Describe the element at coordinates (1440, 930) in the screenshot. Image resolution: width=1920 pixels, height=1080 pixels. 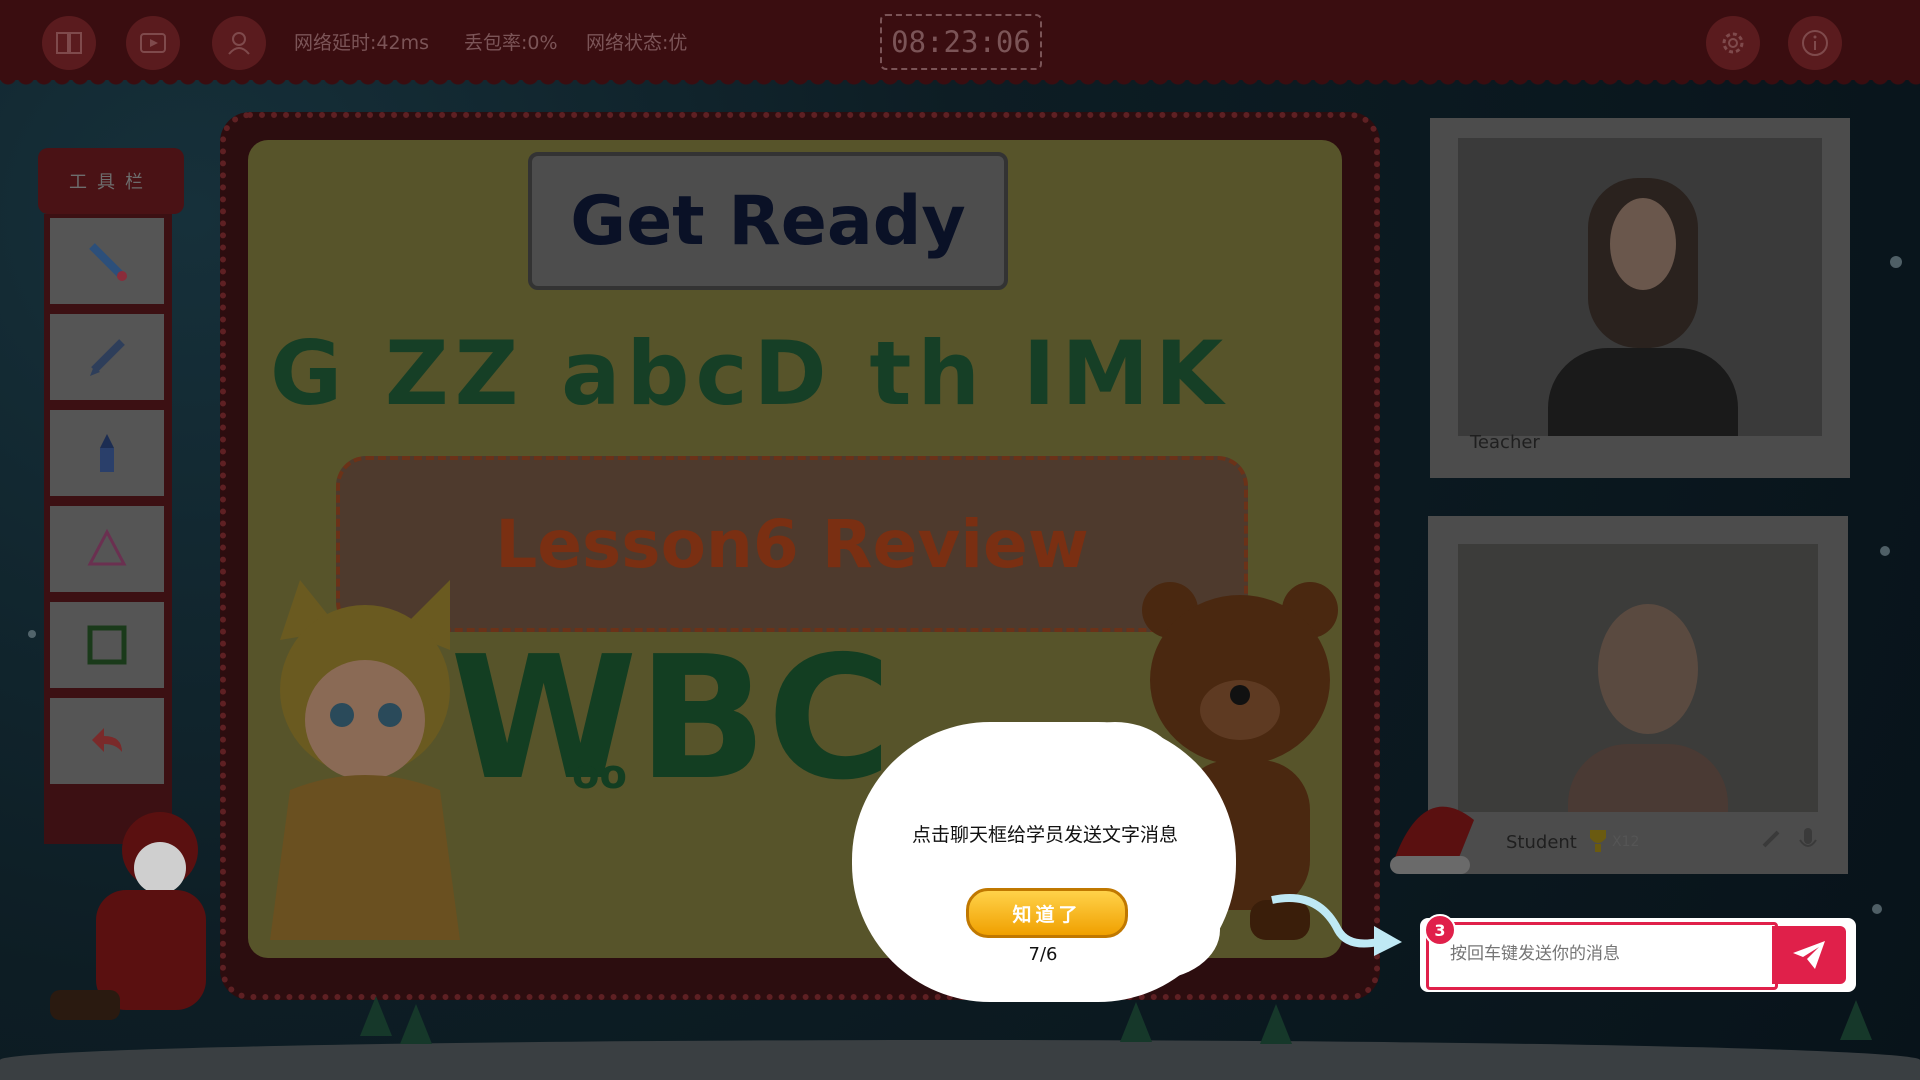
I see `unread-badge: 3` at that location.